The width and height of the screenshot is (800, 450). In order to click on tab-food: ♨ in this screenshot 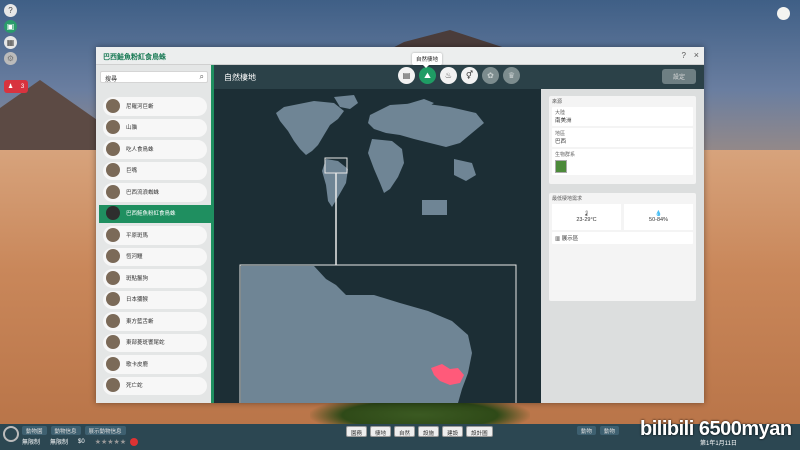, I will do `click(448, 75)`.